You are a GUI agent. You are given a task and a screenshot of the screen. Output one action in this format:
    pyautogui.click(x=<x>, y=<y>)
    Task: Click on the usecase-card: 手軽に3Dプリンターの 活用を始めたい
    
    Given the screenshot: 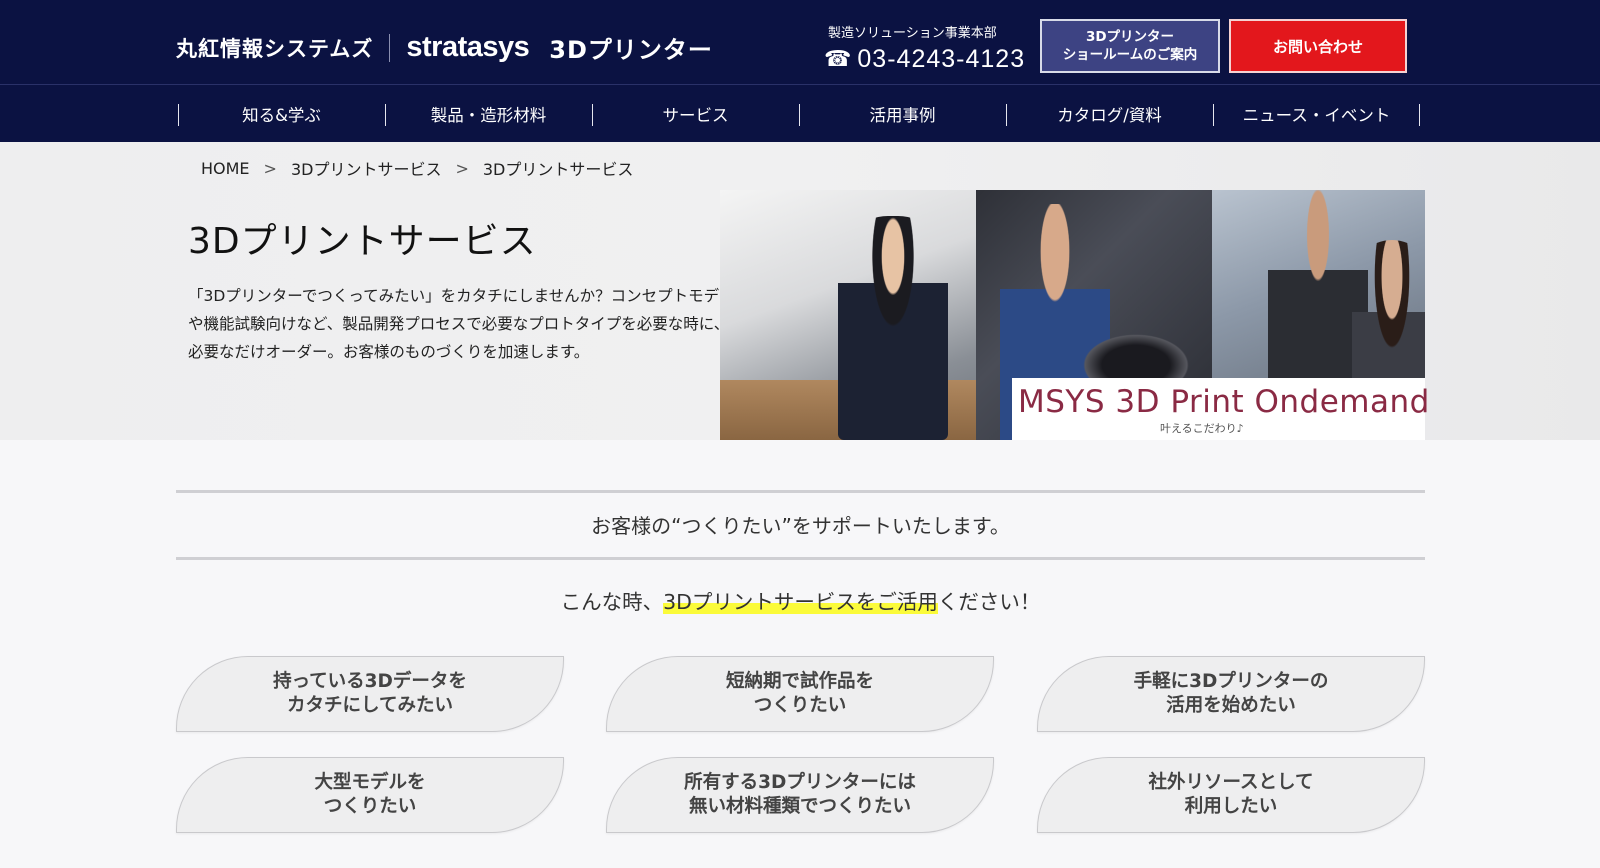 What is the action you would take?
    pyautogui.click(x=1231, y=694)
    